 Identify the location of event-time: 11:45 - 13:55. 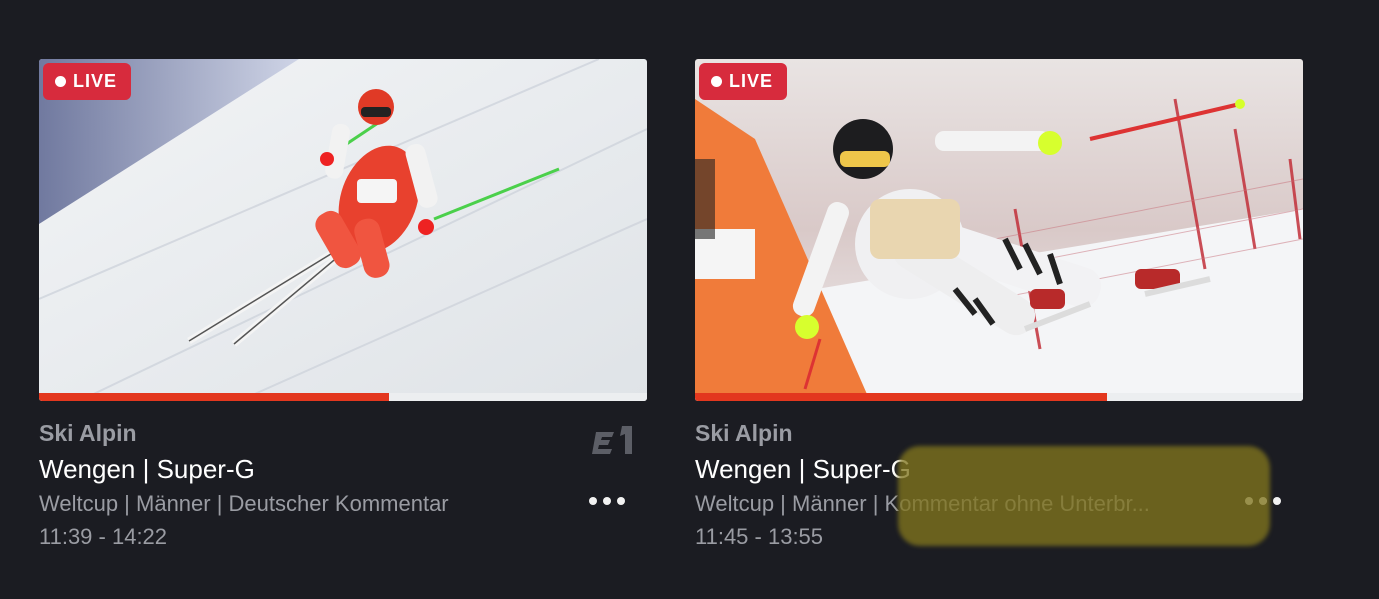
(759, 536).